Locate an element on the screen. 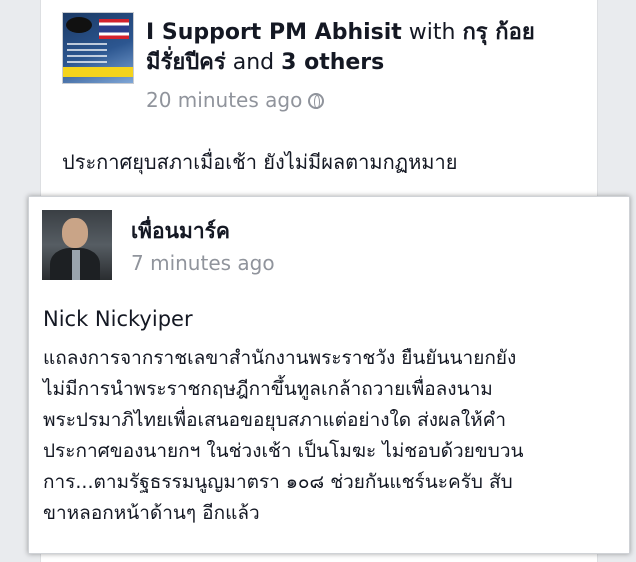  shared-message-line: ขาหลอกหน้าด้านๆ อีกแล้ว is located at coordinates (151, 513).